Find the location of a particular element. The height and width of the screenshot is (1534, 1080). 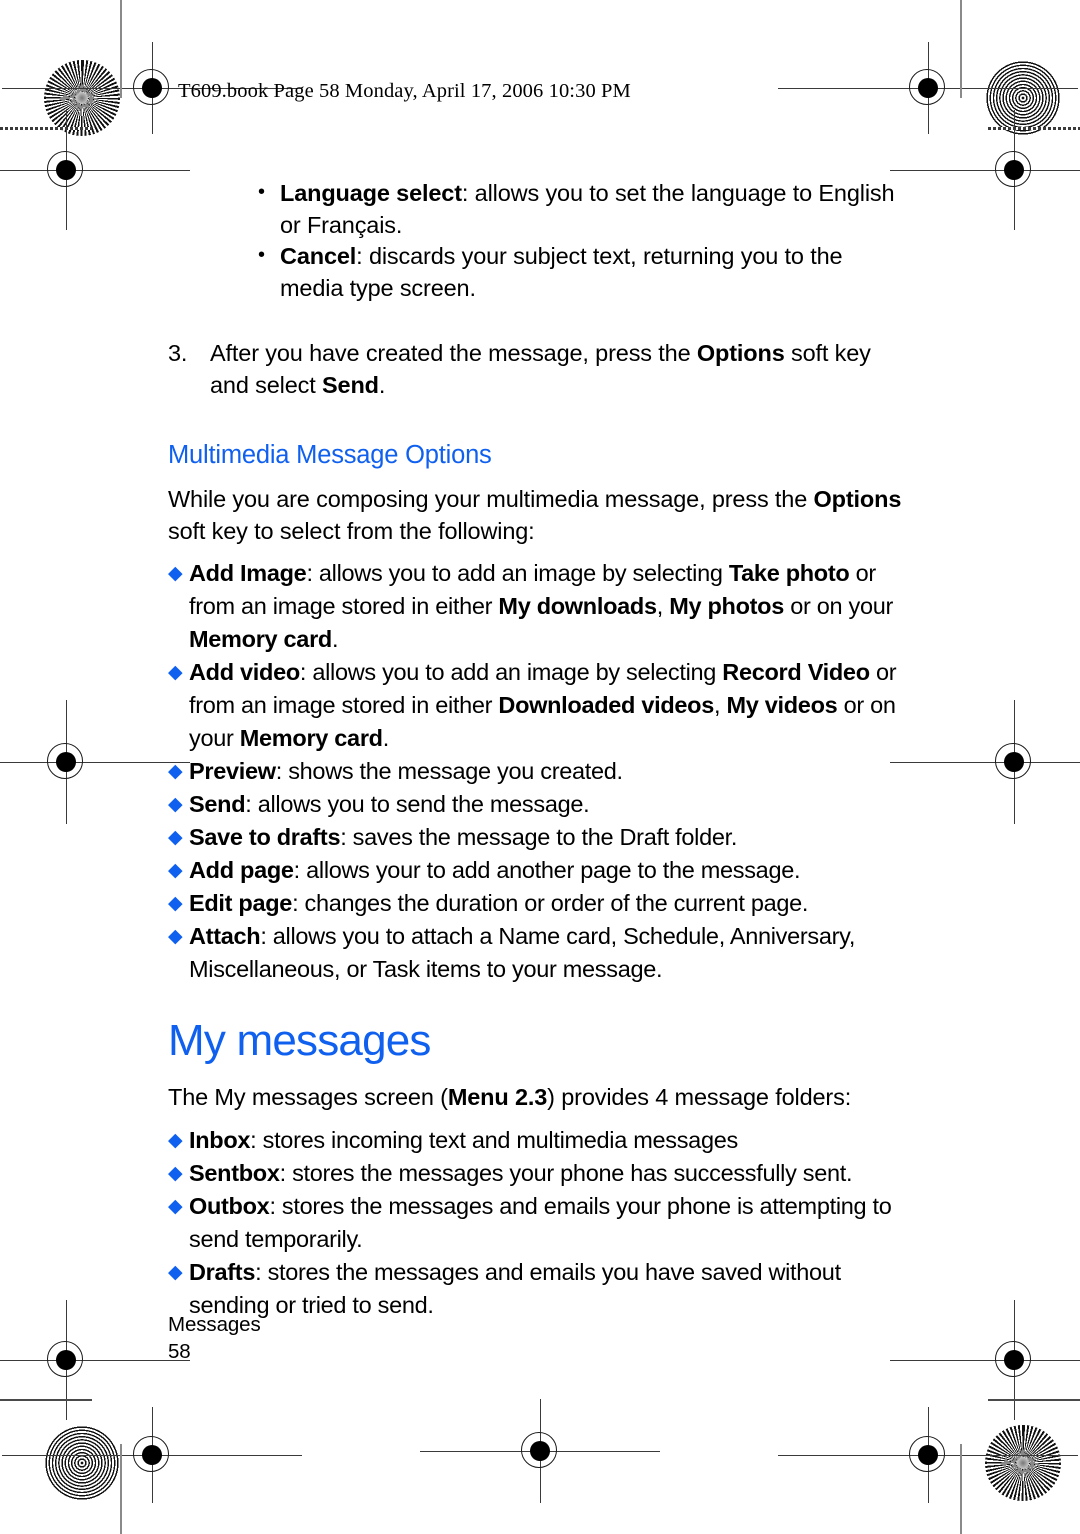

footer-page-number: 58 is located at coordinates (179, 1351).